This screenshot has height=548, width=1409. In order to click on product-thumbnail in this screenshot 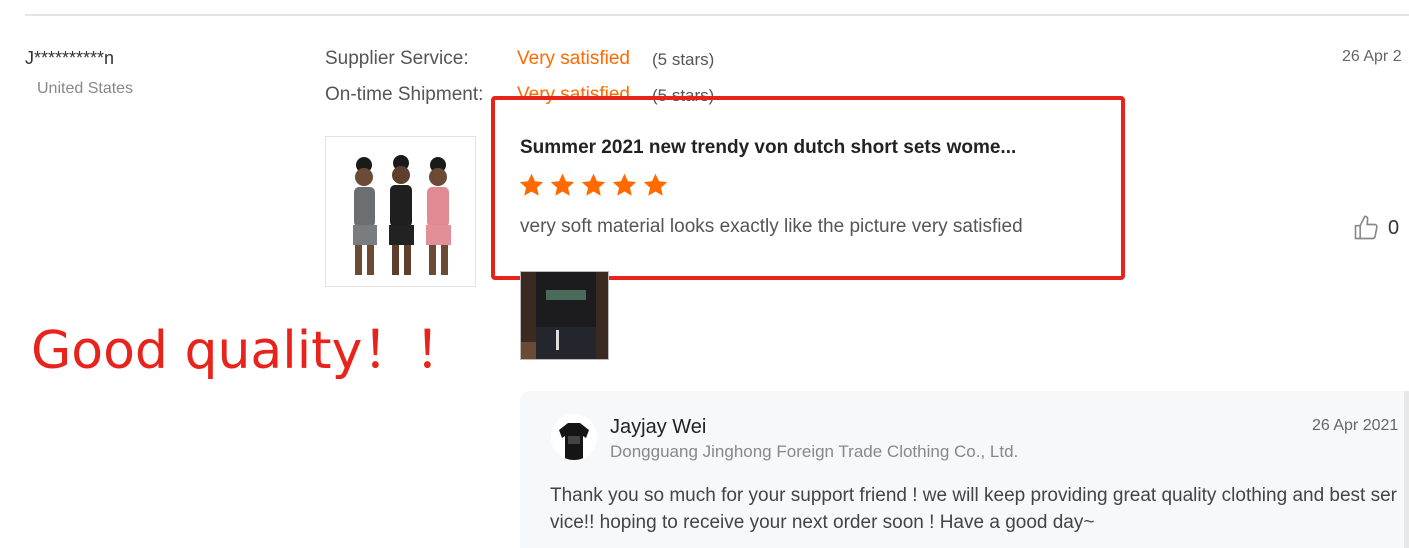, I will do `click(400, 211)`.